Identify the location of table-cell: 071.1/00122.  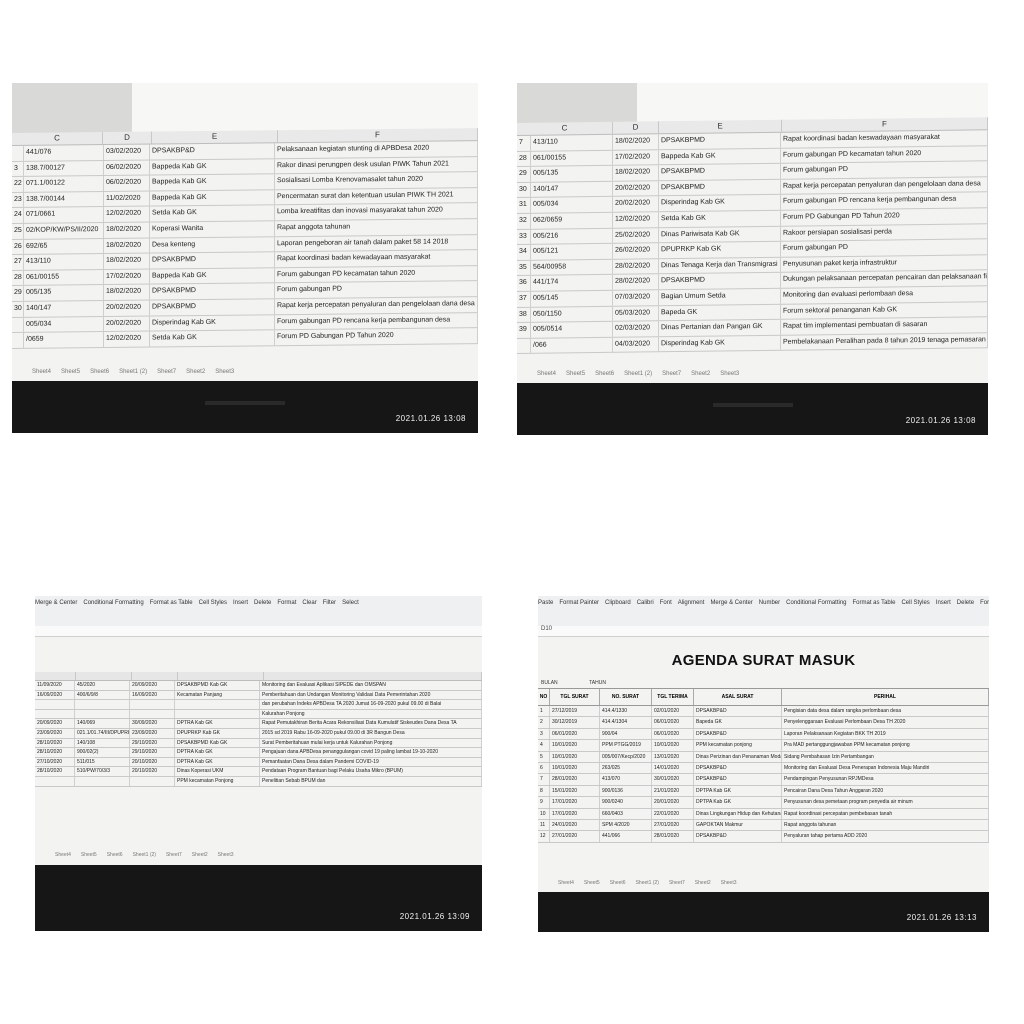
(64, 184).